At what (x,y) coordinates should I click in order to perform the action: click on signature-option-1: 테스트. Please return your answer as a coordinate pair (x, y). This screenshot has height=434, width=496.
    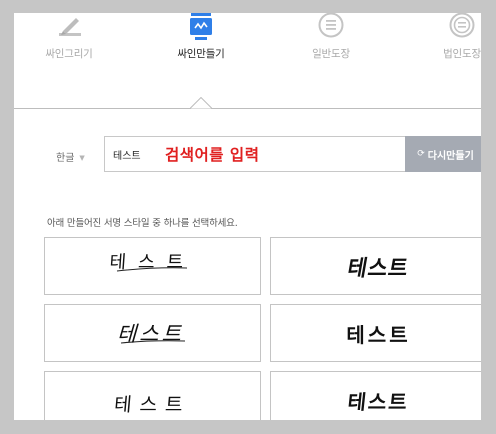
    Looking at the image, I should click on (152, 266).